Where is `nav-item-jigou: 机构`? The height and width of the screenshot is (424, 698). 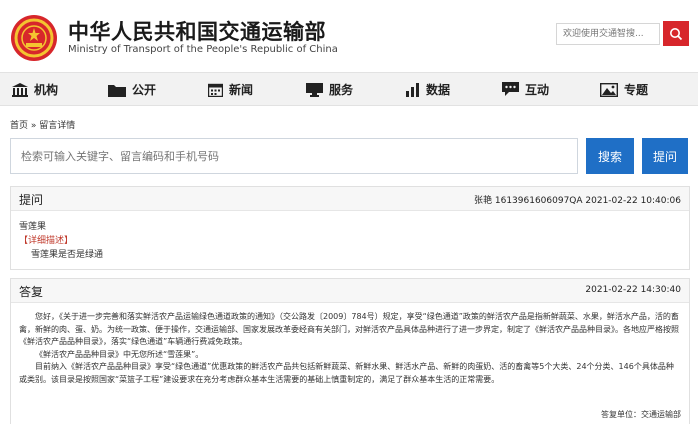 nav-item-jigou: 机构 is located at coordinates (35, 89).